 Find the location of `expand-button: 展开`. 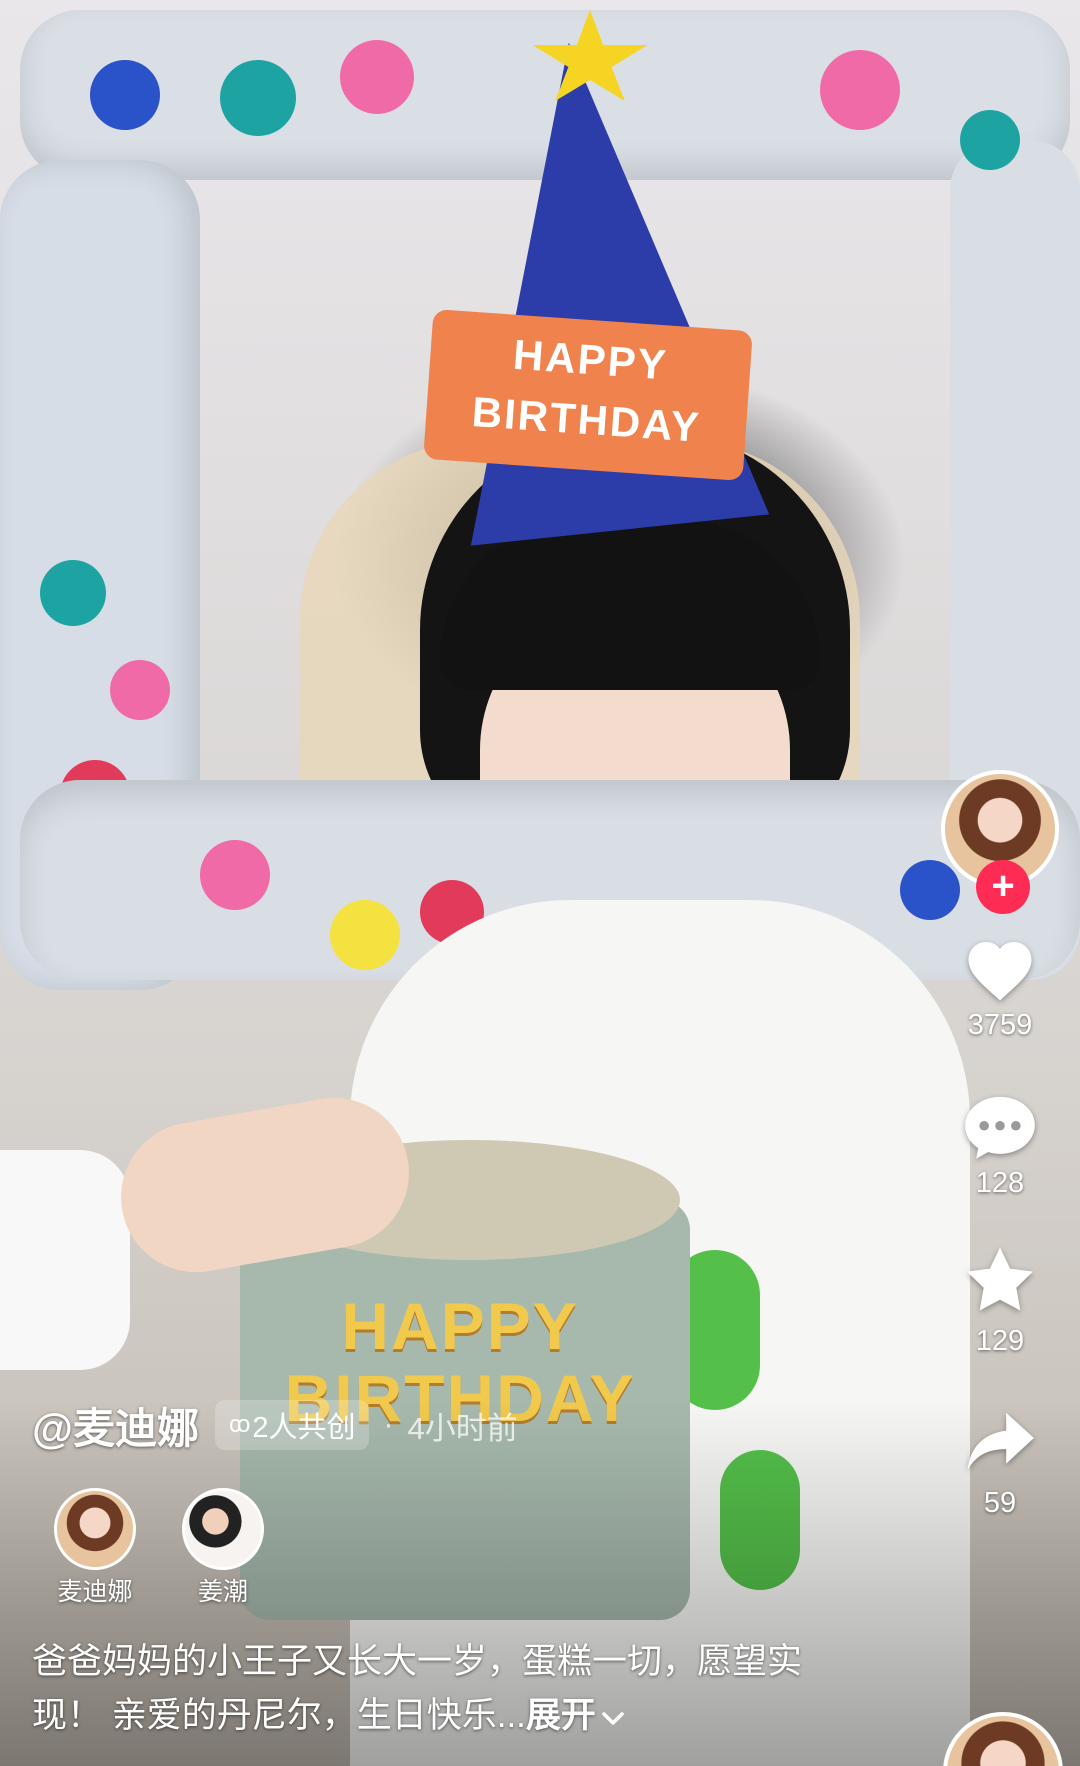

expand-button: 展开 is located at coordinates (576, 1715).